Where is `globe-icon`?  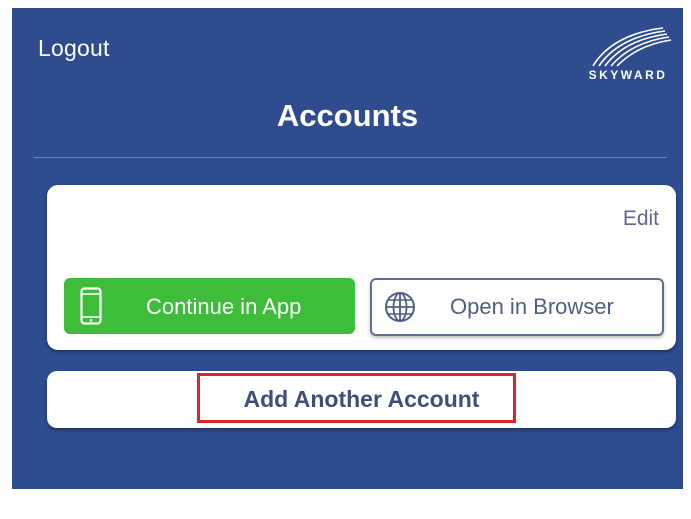
globe-icon is located at coordinates (400, 307).